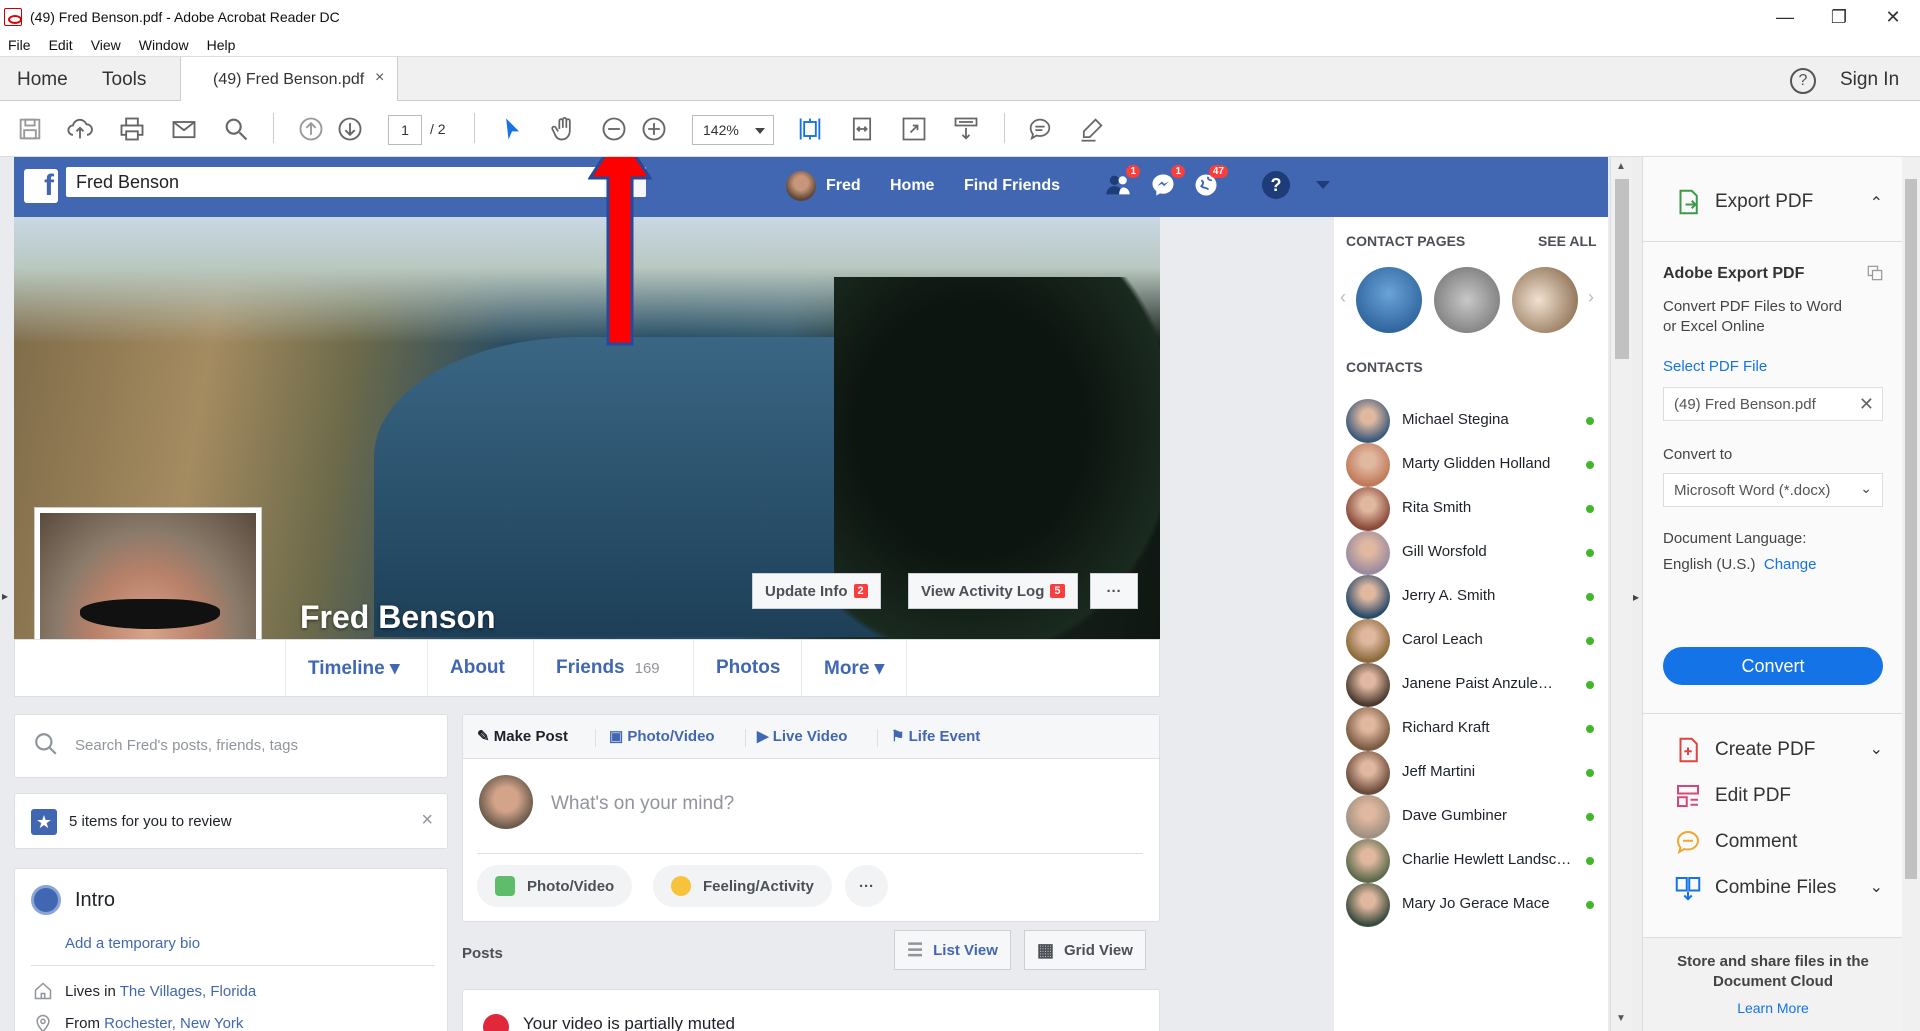 The height and width of the screenshot is (1031, 1920). Describe the element at coordinates (801, 186) in the screenshot. I see `user-avatar` at that location.